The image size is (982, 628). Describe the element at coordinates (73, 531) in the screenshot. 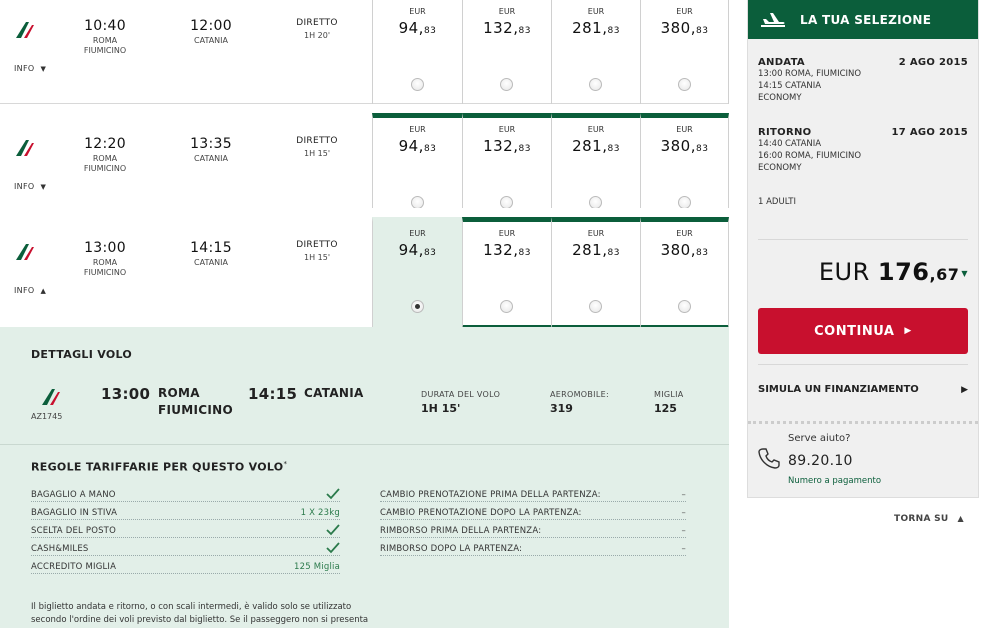

I see `fare-rule-label: SCELTA DEL POSTO` at that location.